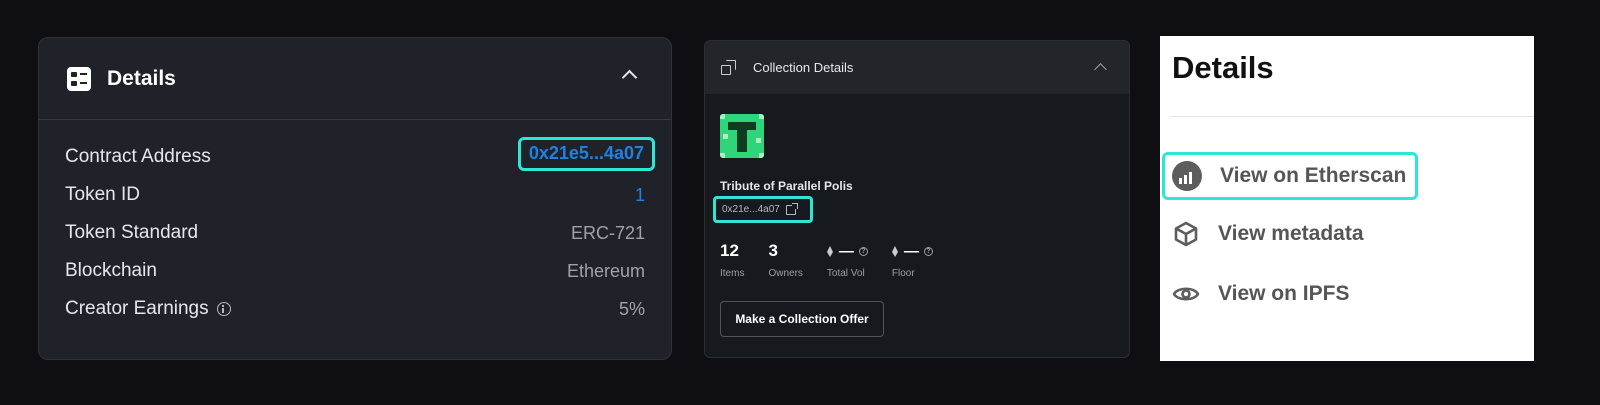 This screenshot has width=1600, height=405. I want to click on info-icon, so click(223, 309).